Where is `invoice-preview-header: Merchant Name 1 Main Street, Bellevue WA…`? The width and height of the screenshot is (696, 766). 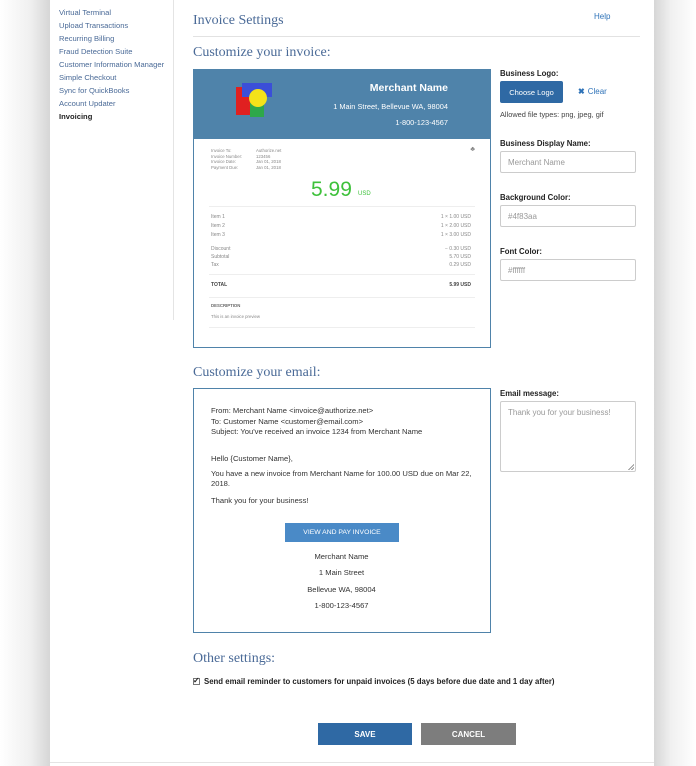 invoice-preview-header: Merchant Name 1 Main Street, Bellevue WA… is located at coordinates (342, 104).